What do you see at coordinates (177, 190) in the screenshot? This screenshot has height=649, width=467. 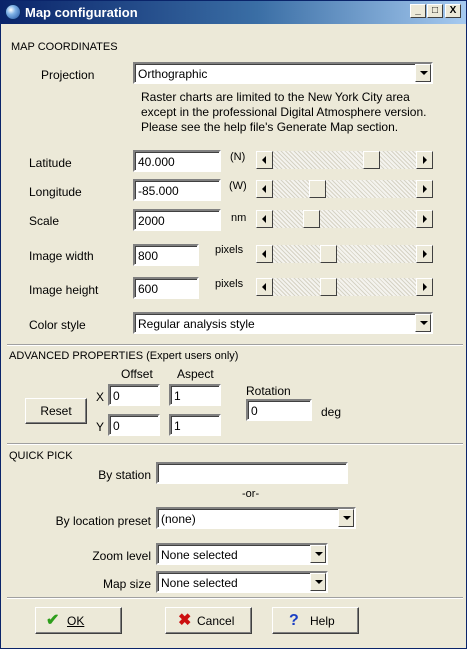 I see `longitude-input: -85.000` at bounding box center [177, 190].